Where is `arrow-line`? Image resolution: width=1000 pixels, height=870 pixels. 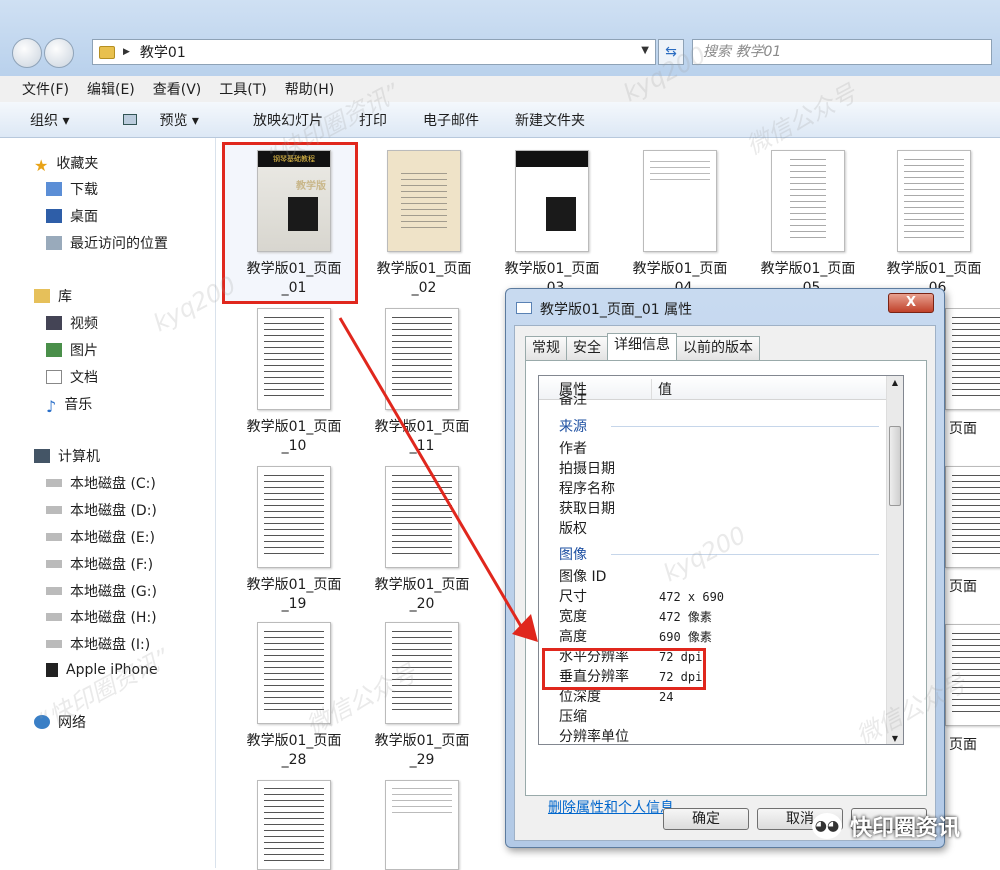
arrow-line is located at coordinates (431, 473).